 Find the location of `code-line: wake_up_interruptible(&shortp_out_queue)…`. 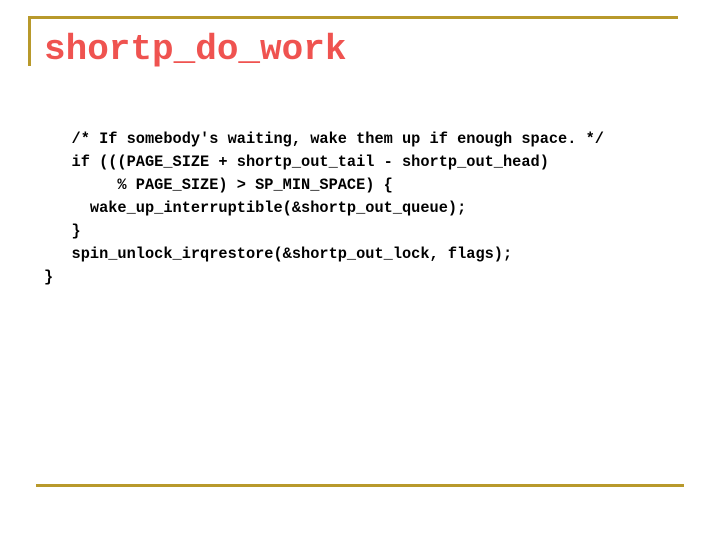

code-line: wake_up_interruptible(&shortp_out_queue)… is located at coordinates (255, 208).